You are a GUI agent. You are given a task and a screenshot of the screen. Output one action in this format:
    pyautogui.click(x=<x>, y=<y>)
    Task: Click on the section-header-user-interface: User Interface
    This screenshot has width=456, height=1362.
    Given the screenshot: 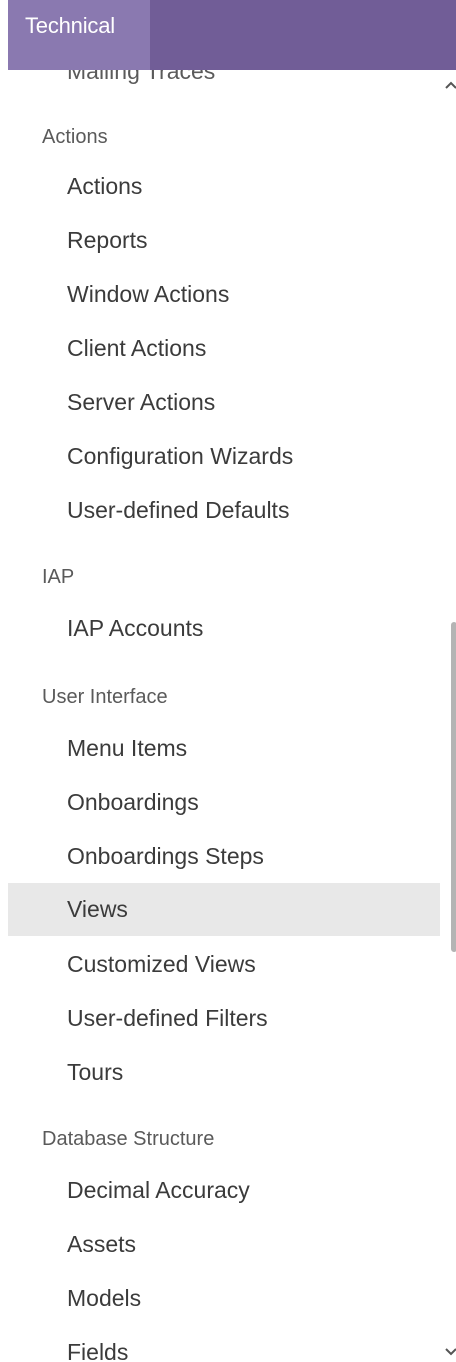 What is the action you would take?
    pyautogui.click(x=105, y=697)
    